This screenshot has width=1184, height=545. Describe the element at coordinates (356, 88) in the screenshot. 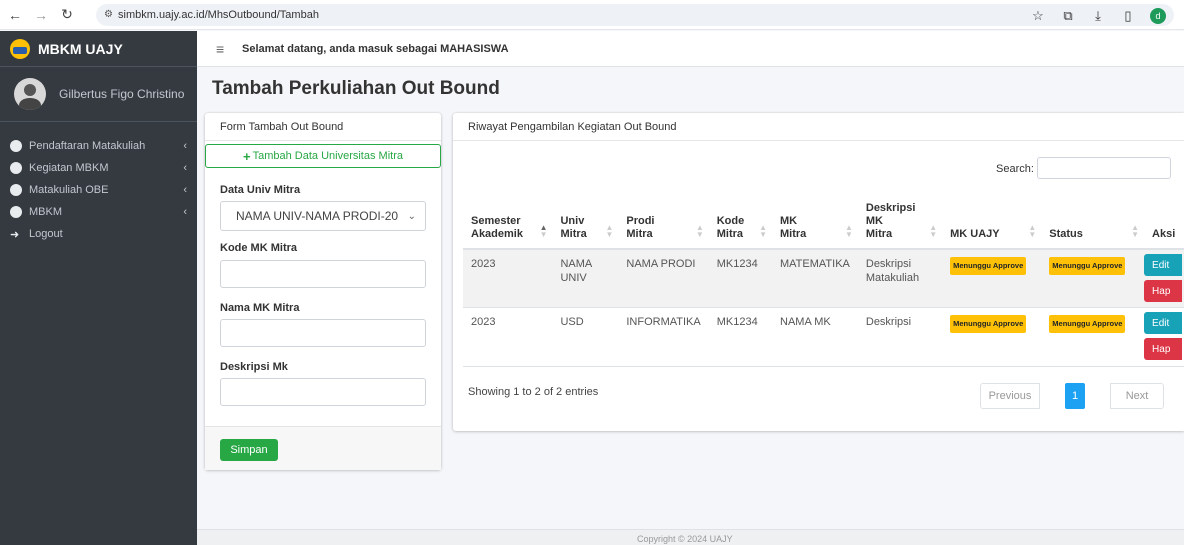

I see `page-title: Tambah Perkuliahan Out Bound` at that location.